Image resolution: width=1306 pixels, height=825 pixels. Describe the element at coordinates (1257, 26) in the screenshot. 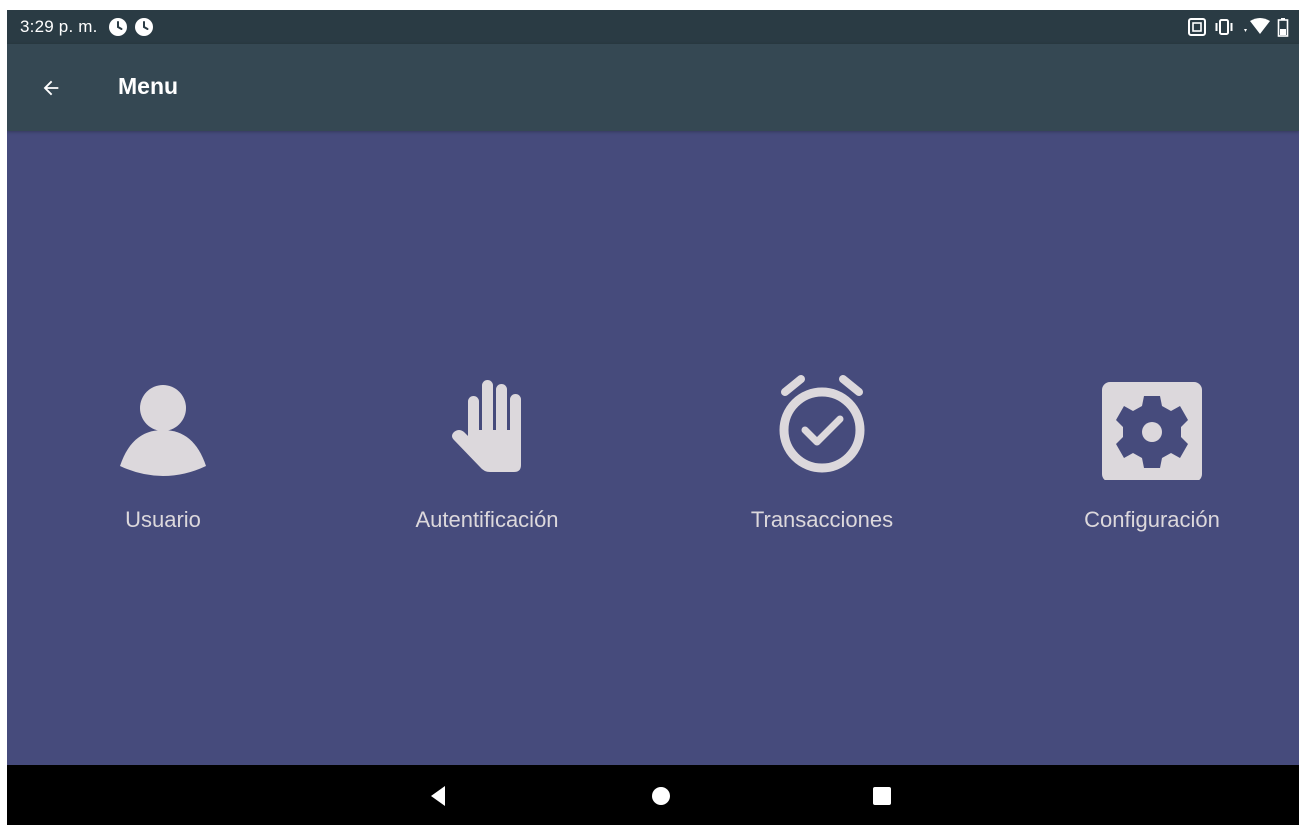

I see `wifi-icon` at that location.